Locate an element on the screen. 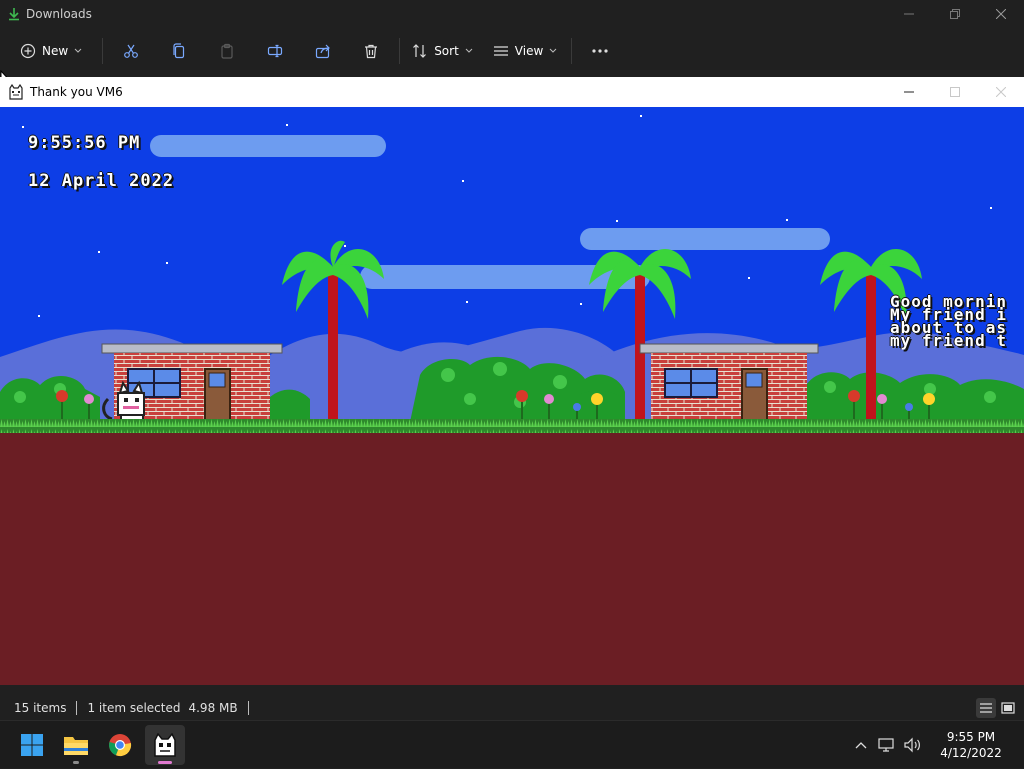 This screenshot has height=769, width=1024. new-button: New is located at coordinates (51, 51).